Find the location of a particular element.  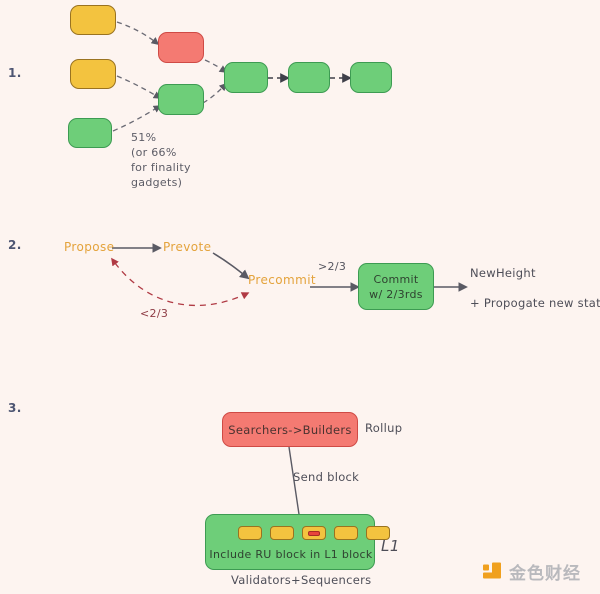

threshold-fail-label: <2/3 is located at coordinates (154, 313).